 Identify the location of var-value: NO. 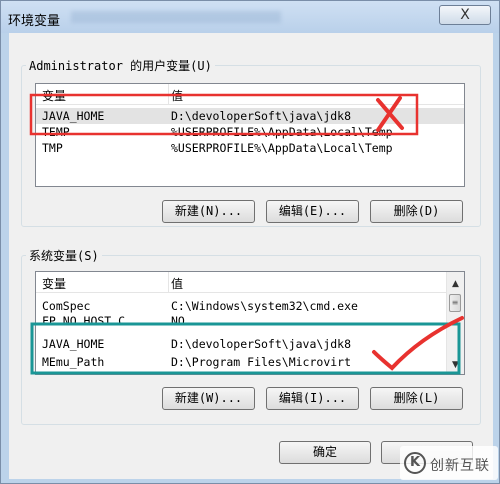
(178, 319).